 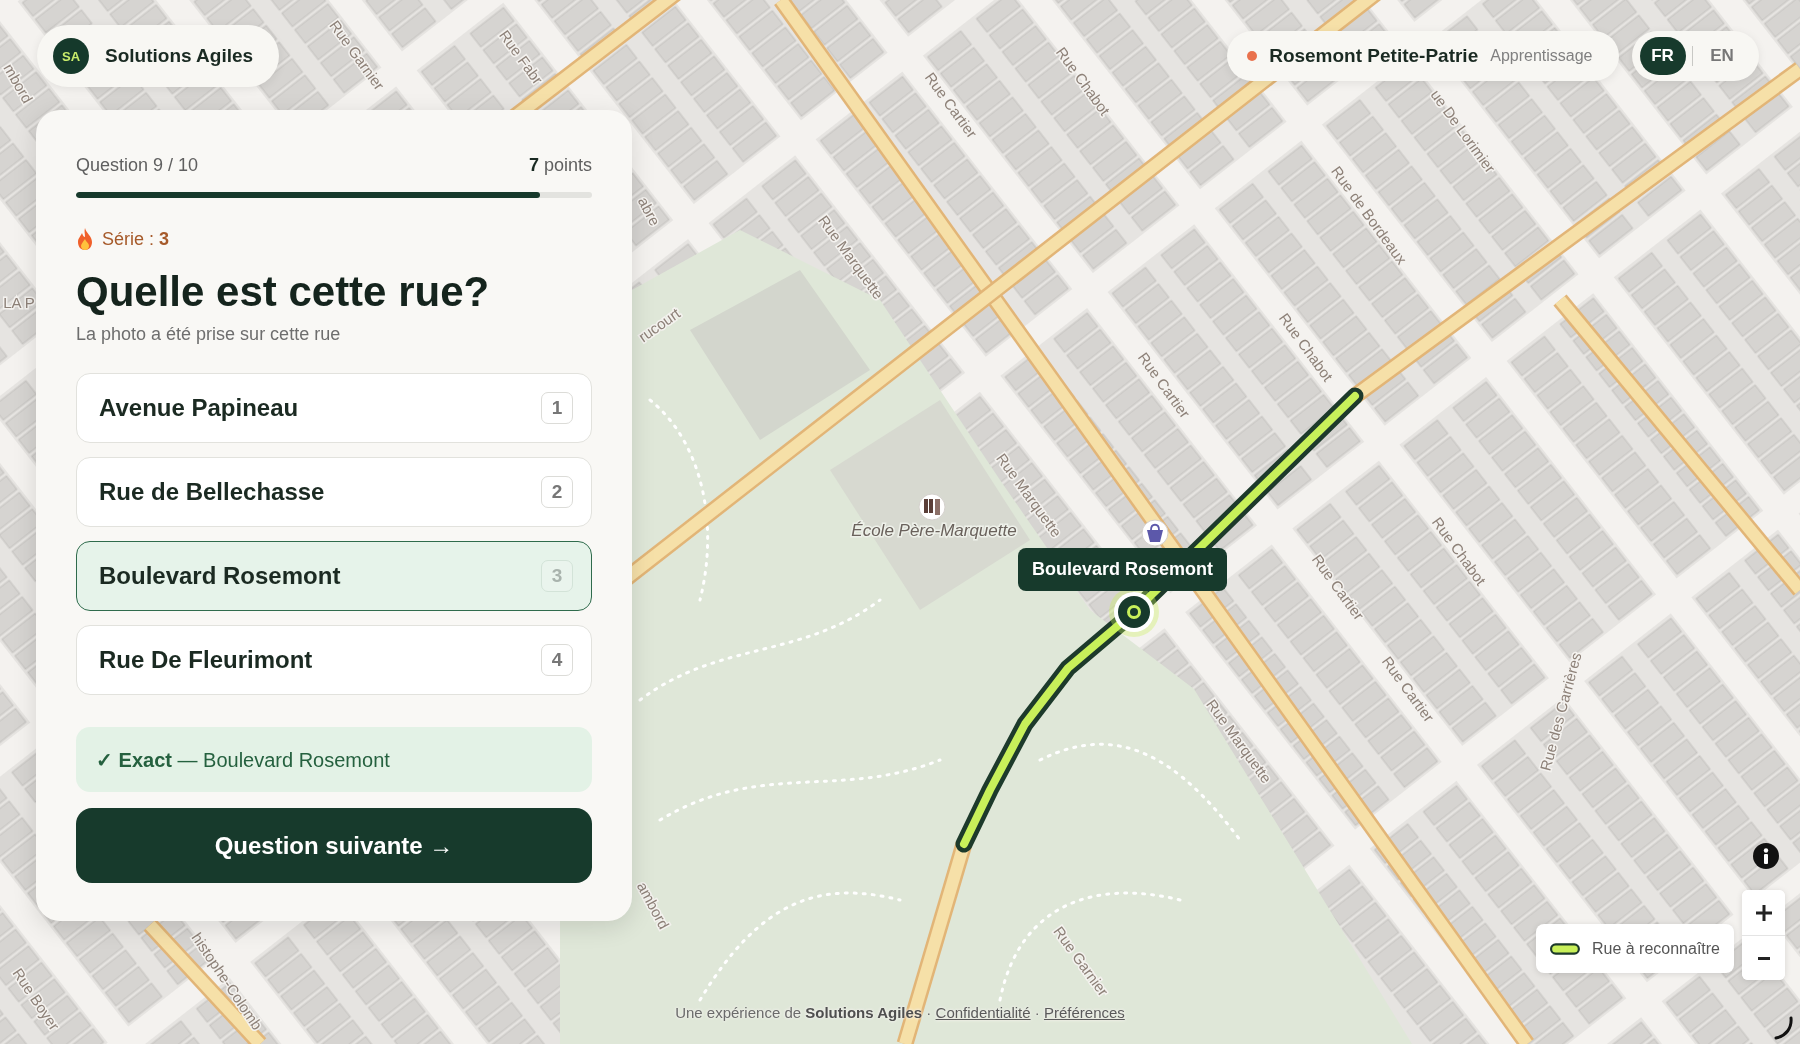 I want to click on score-label: 7 points, so click(x=560, y=165).